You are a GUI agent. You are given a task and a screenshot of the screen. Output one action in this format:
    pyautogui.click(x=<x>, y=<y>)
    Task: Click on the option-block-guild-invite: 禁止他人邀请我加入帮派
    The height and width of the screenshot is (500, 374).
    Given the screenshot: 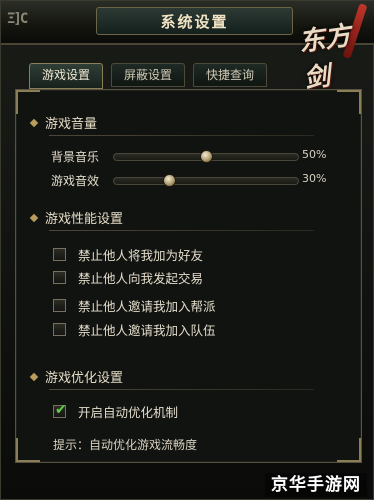 What is the action you would take?
    pyautogui.click(x=134, y=305)
    